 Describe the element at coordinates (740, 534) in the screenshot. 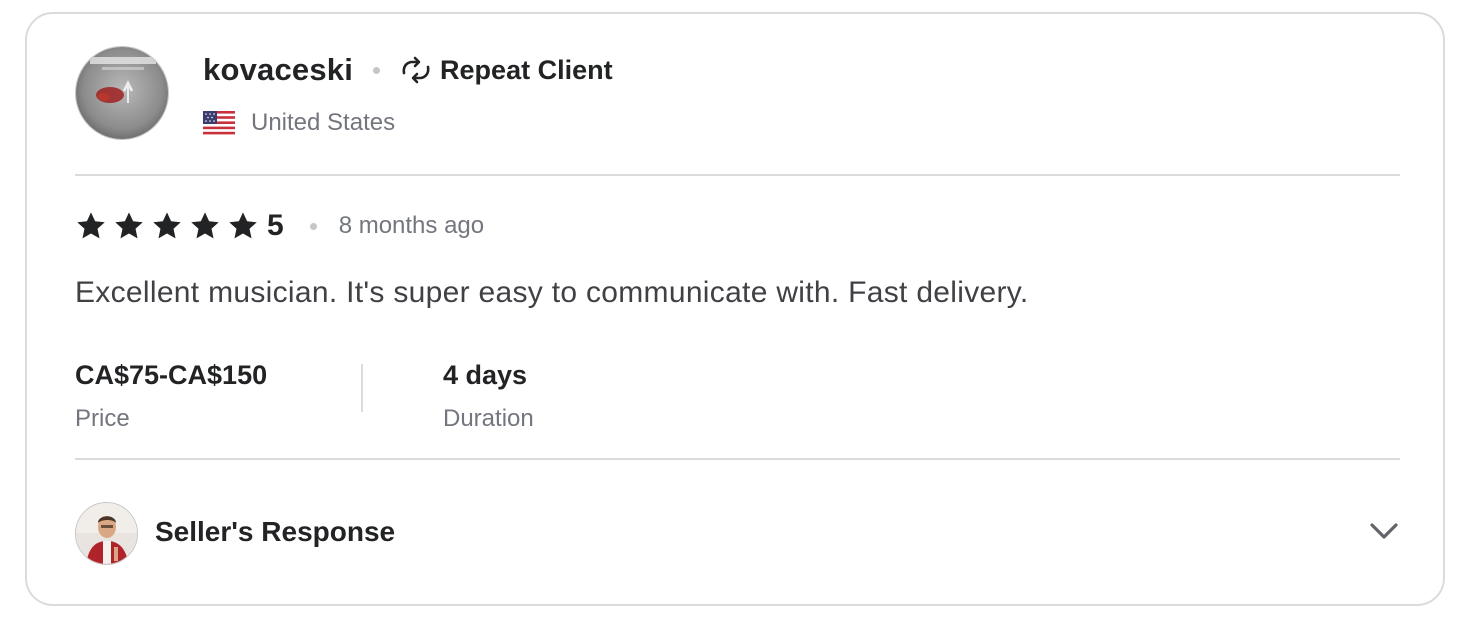

I see `seller-response-toggle: Seller's Response` at that location.